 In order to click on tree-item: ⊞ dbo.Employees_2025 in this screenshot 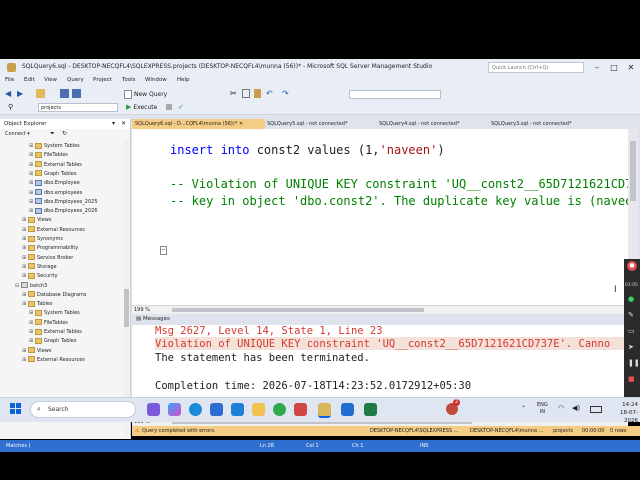, I will do `click(77, 202)`.